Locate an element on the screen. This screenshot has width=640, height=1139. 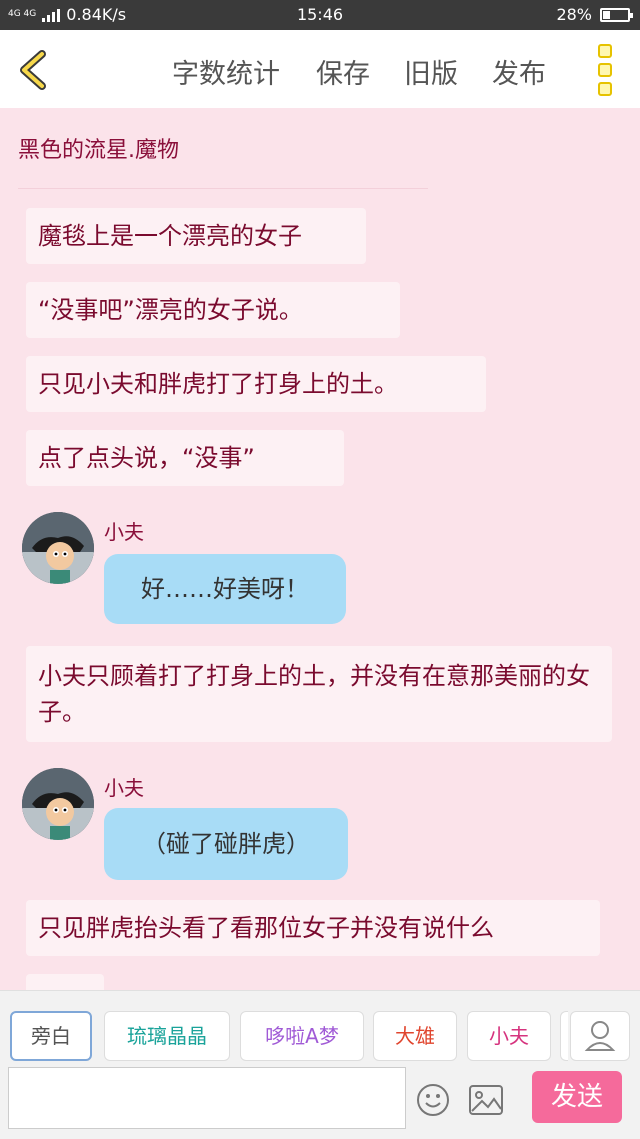
save-button: 保存 is located at coordinates (343, 71).